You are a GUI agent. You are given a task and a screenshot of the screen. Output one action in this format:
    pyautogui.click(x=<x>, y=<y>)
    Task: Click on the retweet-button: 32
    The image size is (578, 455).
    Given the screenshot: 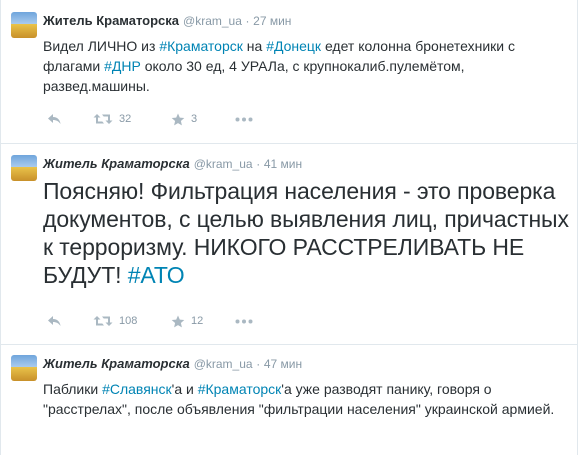 What is the action you would take?
    pyautogui.click(x=112, y=119)
    